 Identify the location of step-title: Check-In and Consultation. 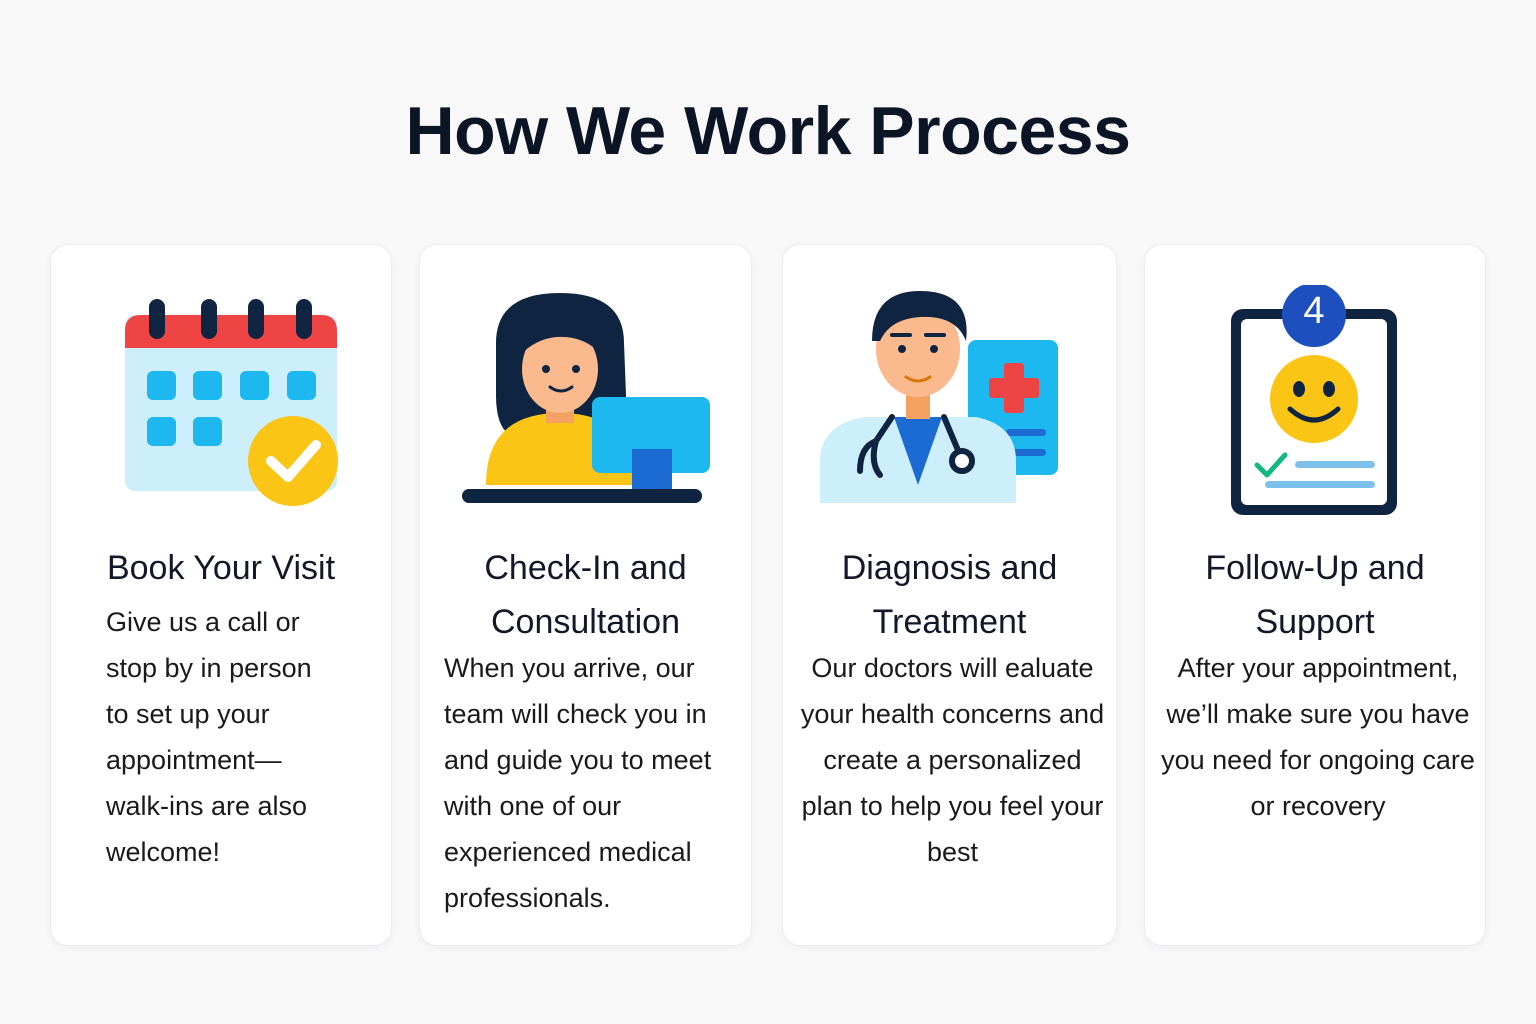
(585, 595).